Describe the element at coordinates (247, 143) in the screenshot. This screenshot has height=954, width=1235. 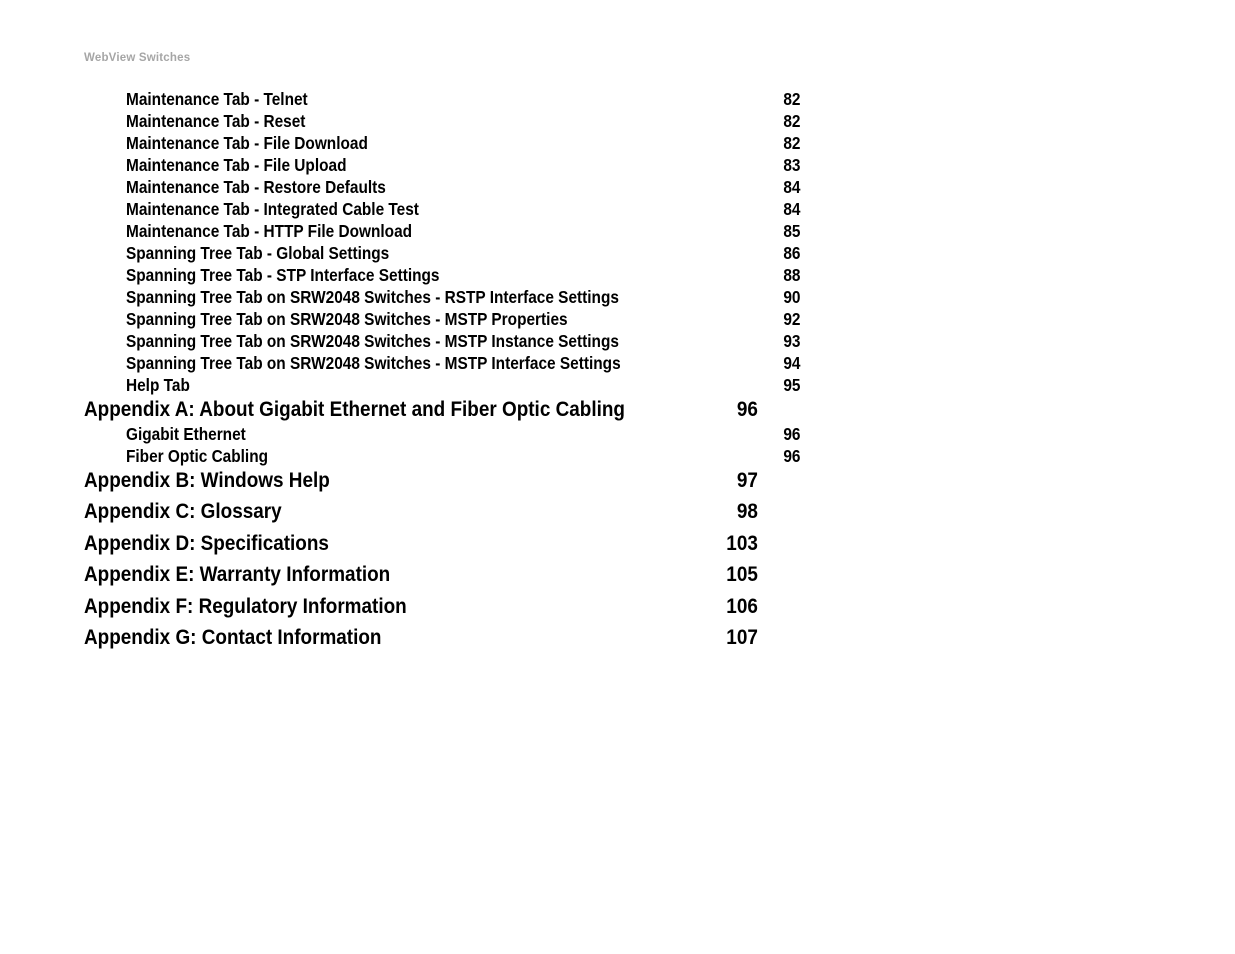
I see `toc-entry-label: Maintenance Tab - File Download` at that location.